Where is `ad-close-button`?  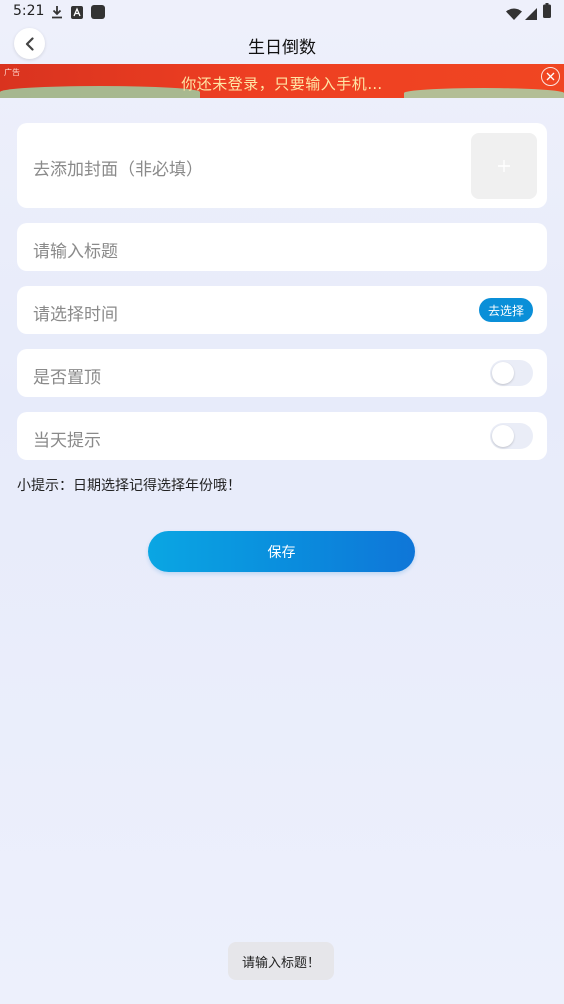
ad-close-button is located at coordinates (550, 76).